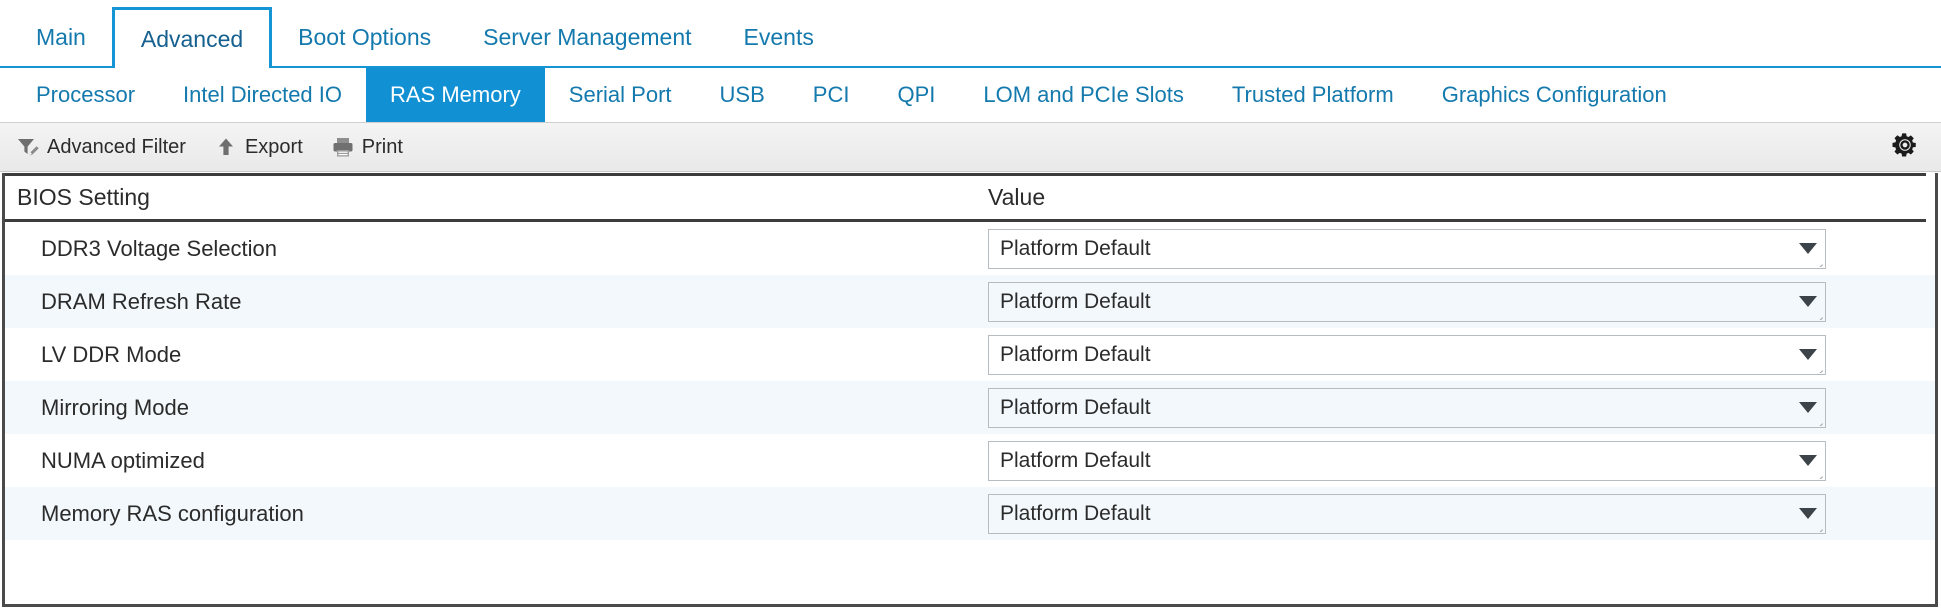  I want to click on primary-tab-label: Boot Options, so click(365, 36).